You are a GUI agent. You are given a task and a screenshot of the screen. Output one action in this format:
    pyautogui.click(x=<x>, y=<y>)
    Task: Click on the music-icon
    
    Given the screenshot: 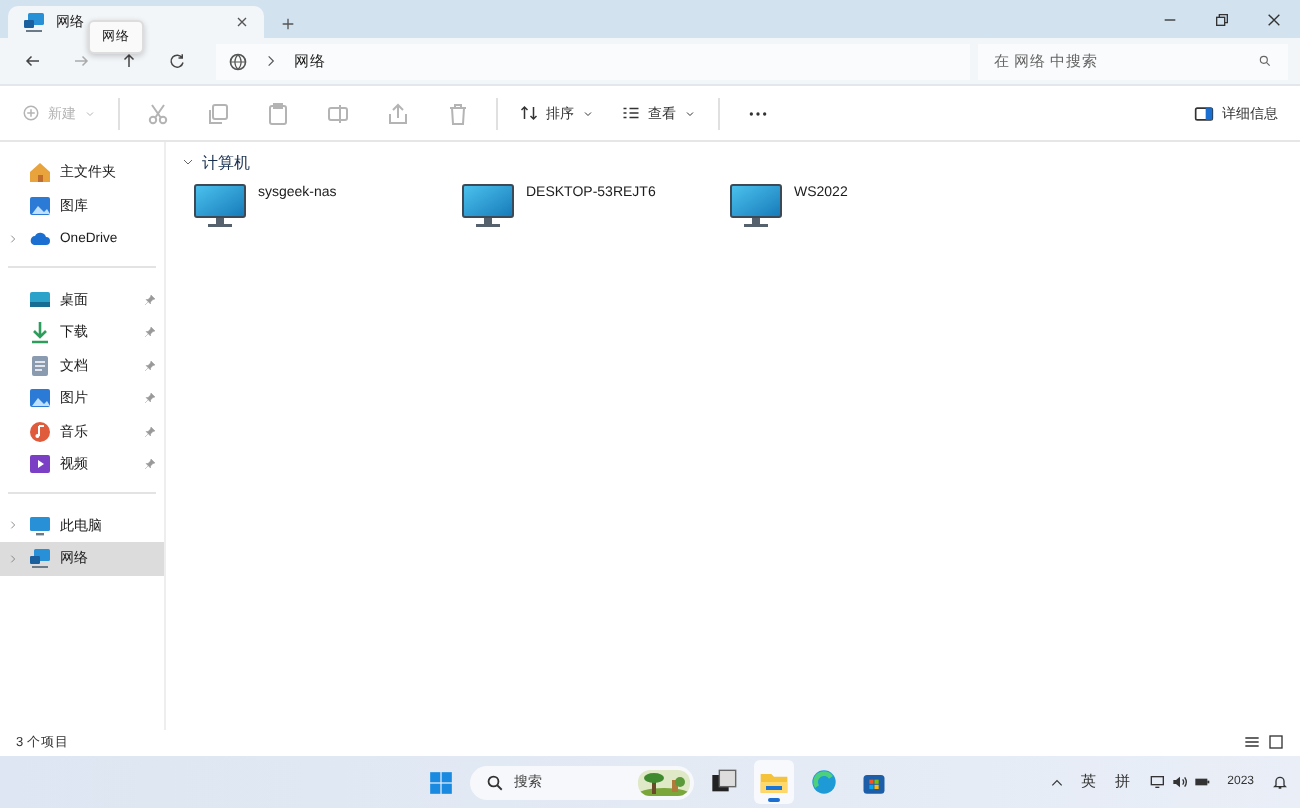 What is the action you would take?
    pyautogui.click(x=40, y=431)
    